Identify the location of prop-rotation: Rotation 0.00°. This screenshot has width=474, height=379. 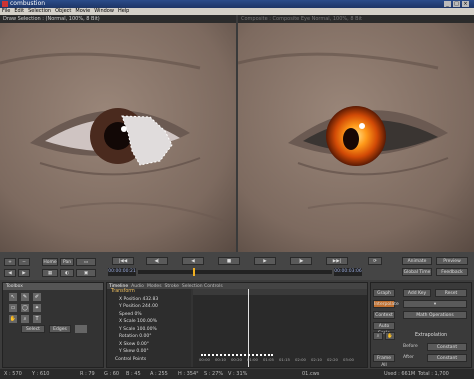
(149, 337).